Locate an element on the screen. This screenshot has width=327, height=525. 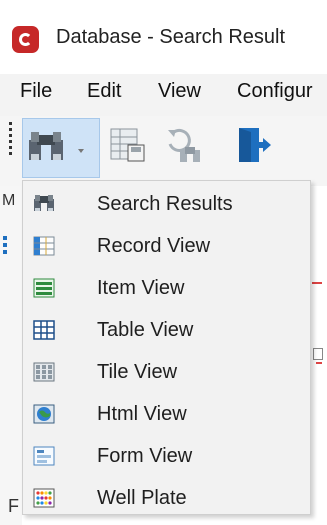
table-view-icon is located at coordinates (44, 330).